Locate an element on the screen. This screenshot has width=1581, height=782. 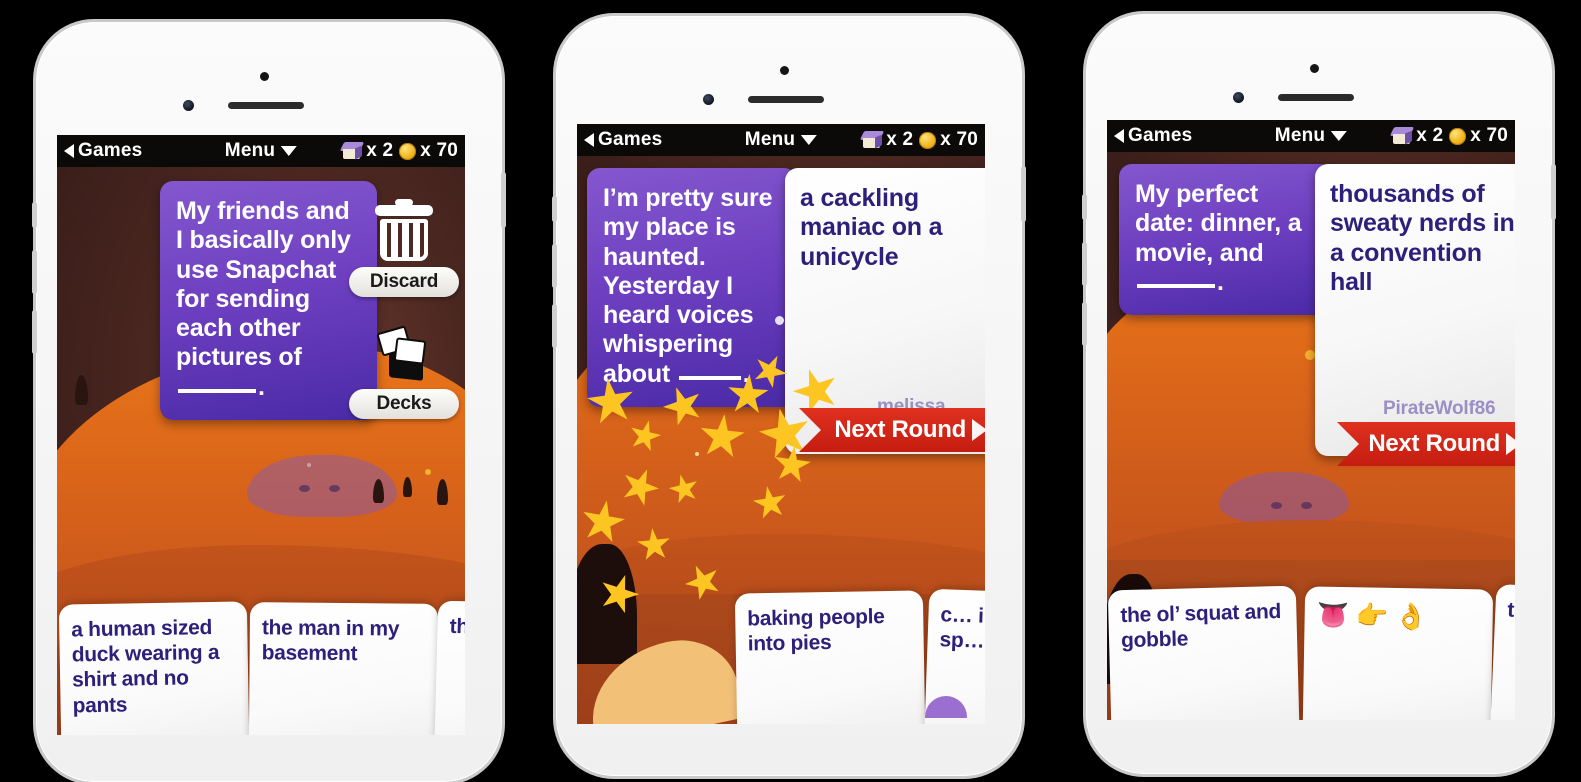
hand-card: the man in my basement T is located at coordinates (343, 668).